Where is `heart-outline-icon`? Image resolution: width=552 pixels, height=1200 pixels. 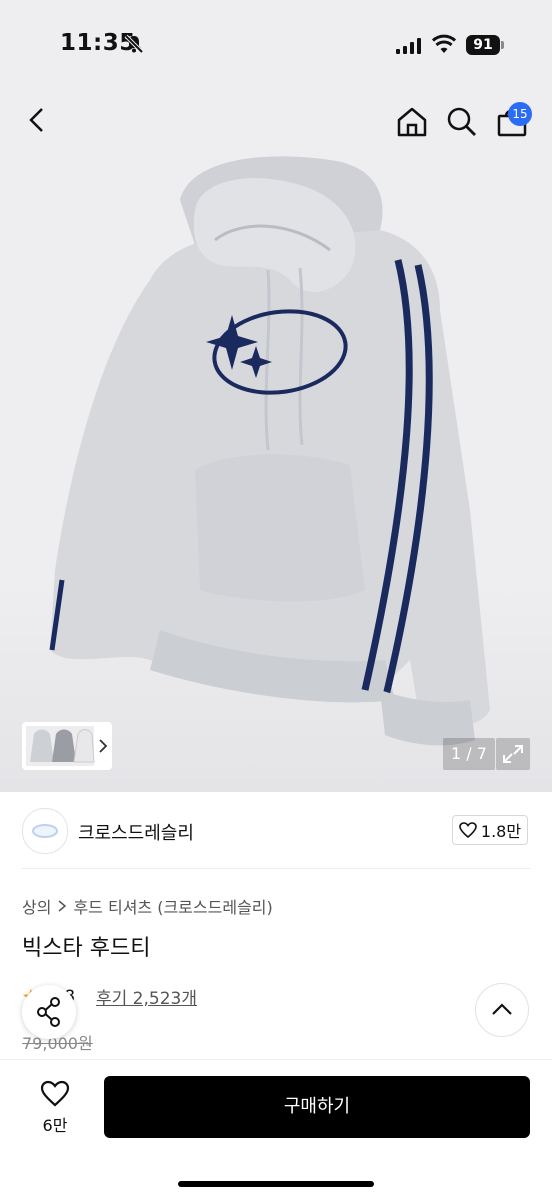
heart-outline-icon is located at coordinates (55, 1093).